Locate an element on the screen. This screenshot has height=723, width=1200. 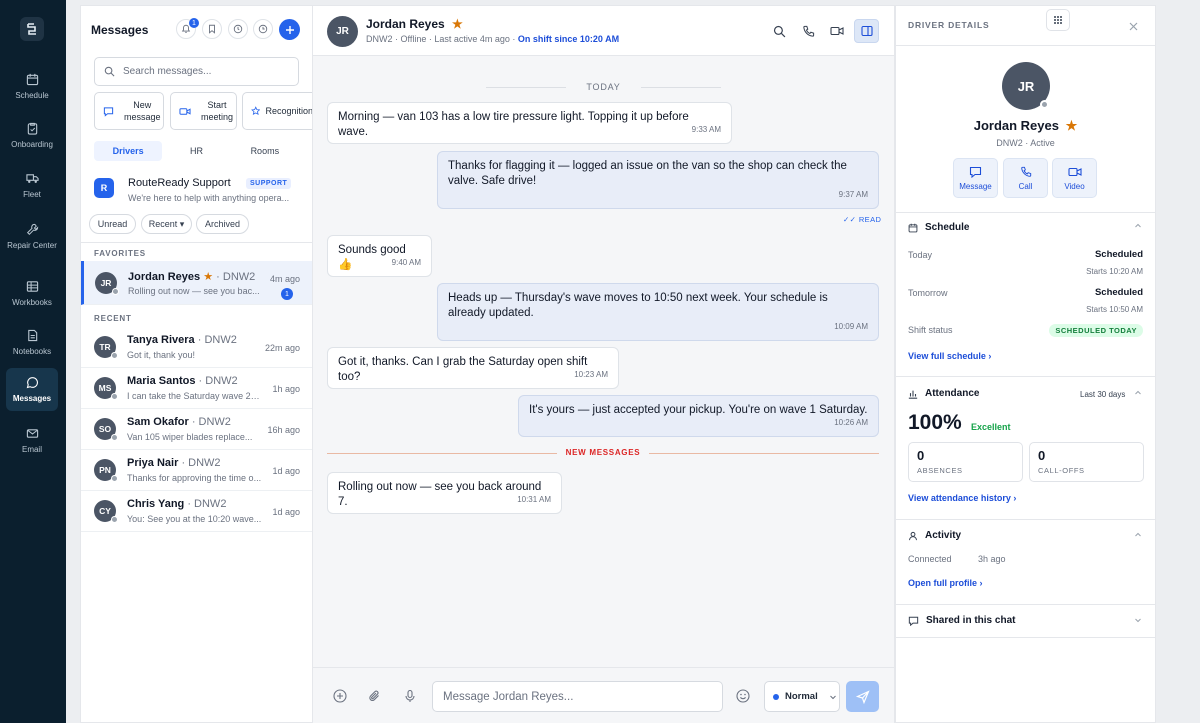
video-call-button is located at coordinates (837, 31).